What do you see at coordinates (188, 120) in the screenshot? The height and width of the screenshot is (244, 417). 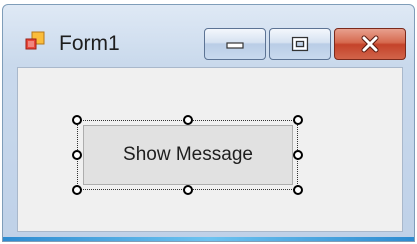 I see `resize-handle-top` at bounding box center [188, 120].